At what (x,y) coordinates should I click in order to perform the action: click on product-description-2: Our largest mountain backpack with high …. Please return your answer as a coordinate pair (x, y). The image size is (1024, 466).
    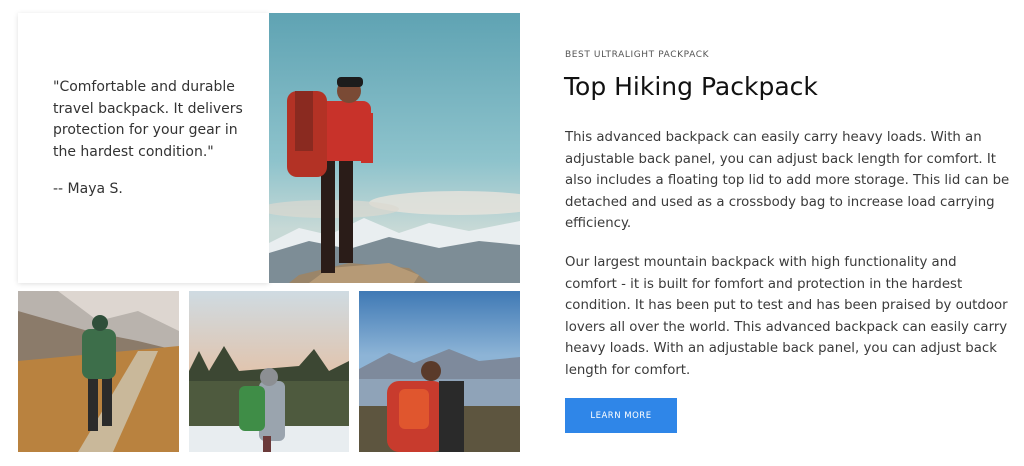
    Looking at the image, I should click on (786, 316).